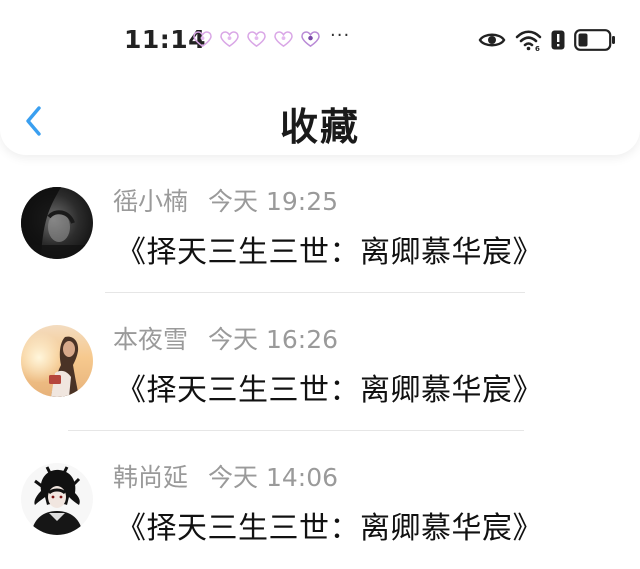 The width and height of the screenshot is (640, 569). I want to click on more-notifications-icon: ···, so click(340, 35).